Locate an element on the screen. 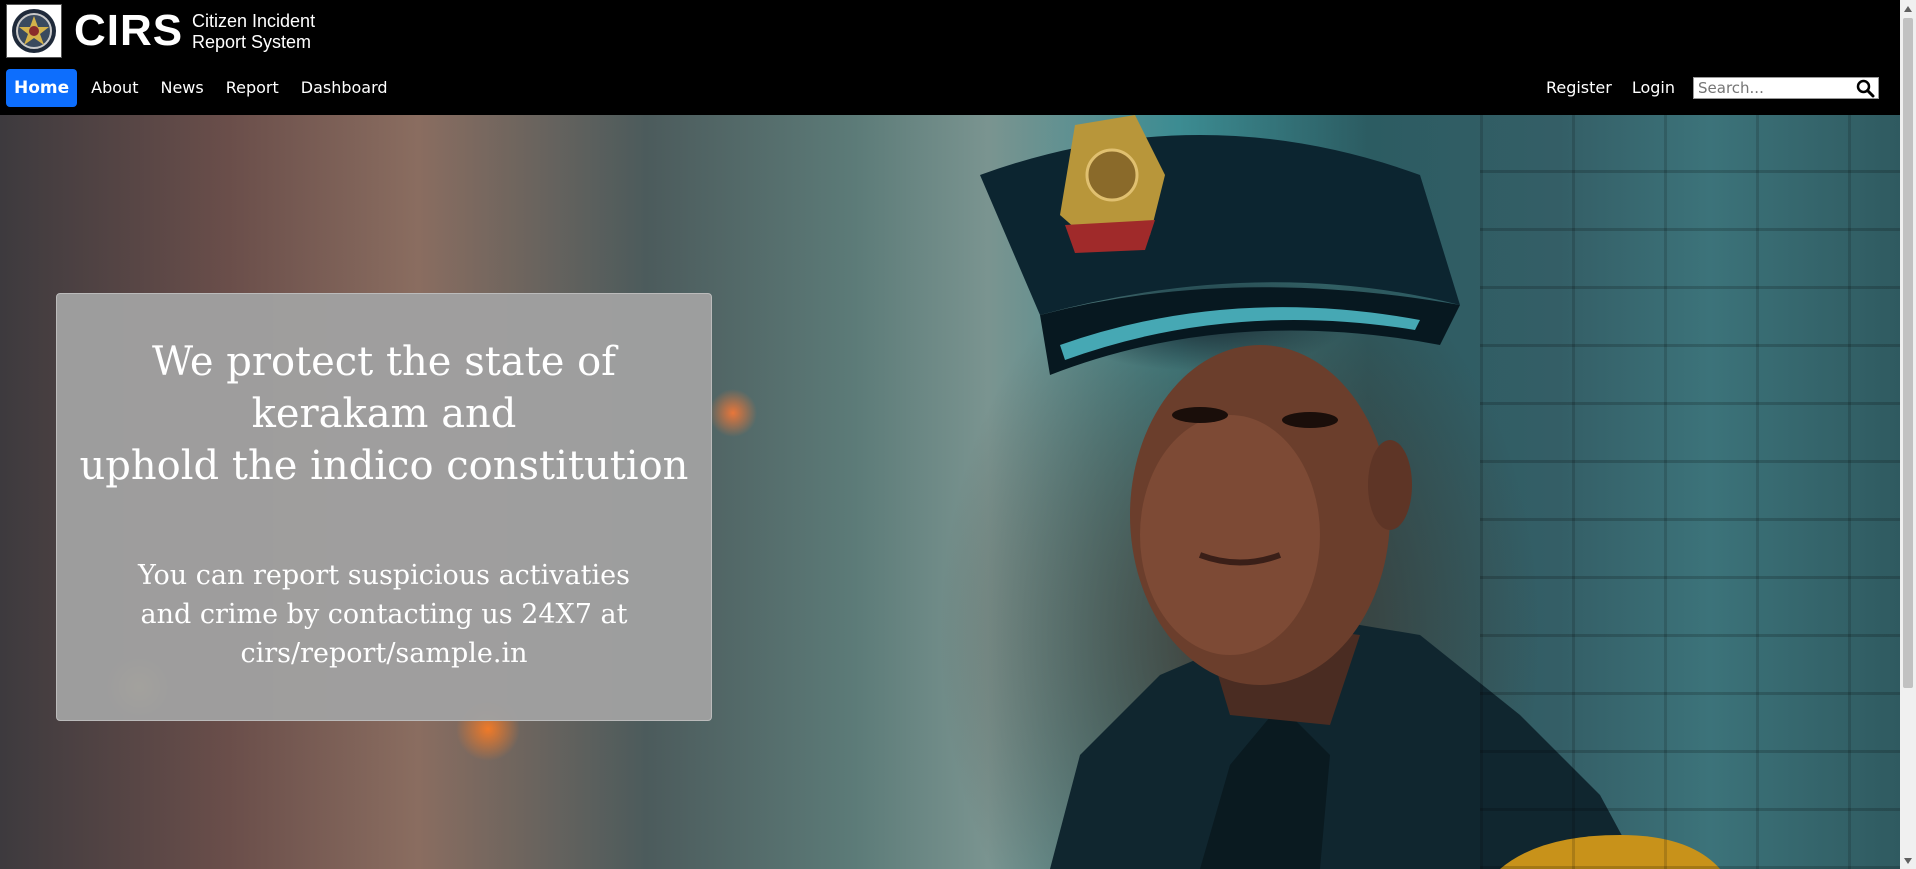  nav-right: Register Login is located at coordinates (1708, 88).